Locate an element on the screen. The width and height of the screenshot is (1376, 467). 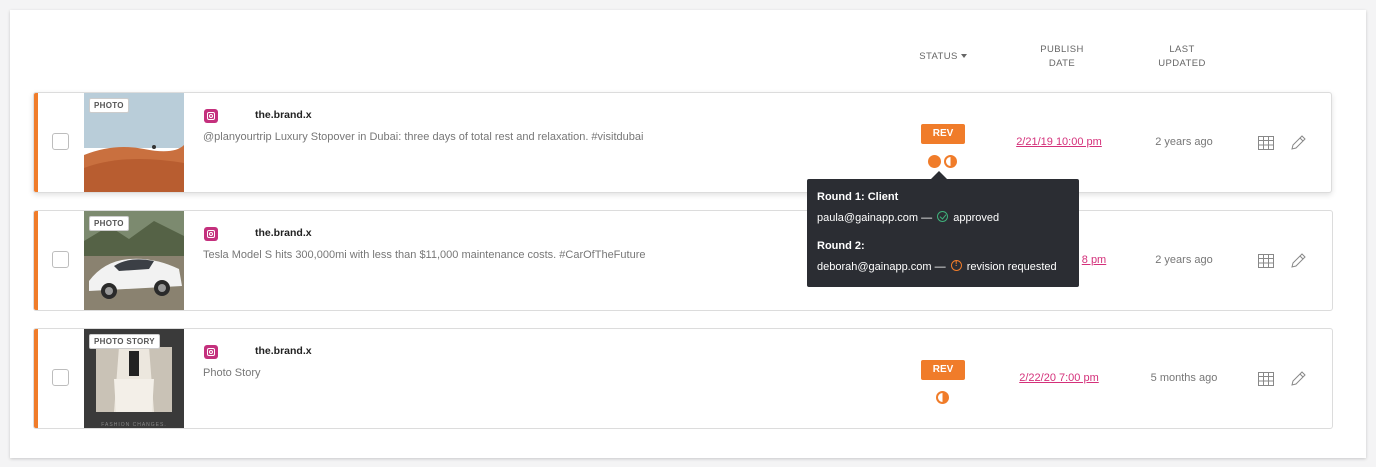
round2-email: deborah@gainapp.com is located at coordinates (874, 267).